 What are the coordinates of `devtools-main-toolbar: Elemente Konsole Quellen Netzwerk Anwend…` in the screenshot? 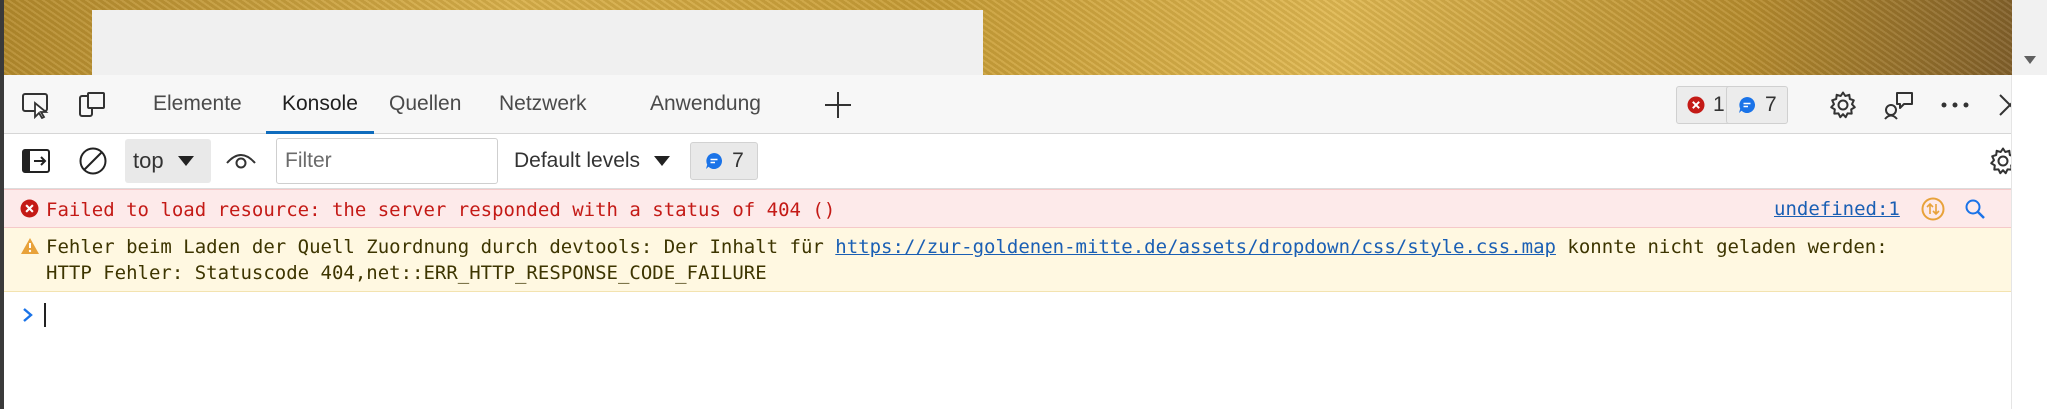 It's located at (1012, 104).